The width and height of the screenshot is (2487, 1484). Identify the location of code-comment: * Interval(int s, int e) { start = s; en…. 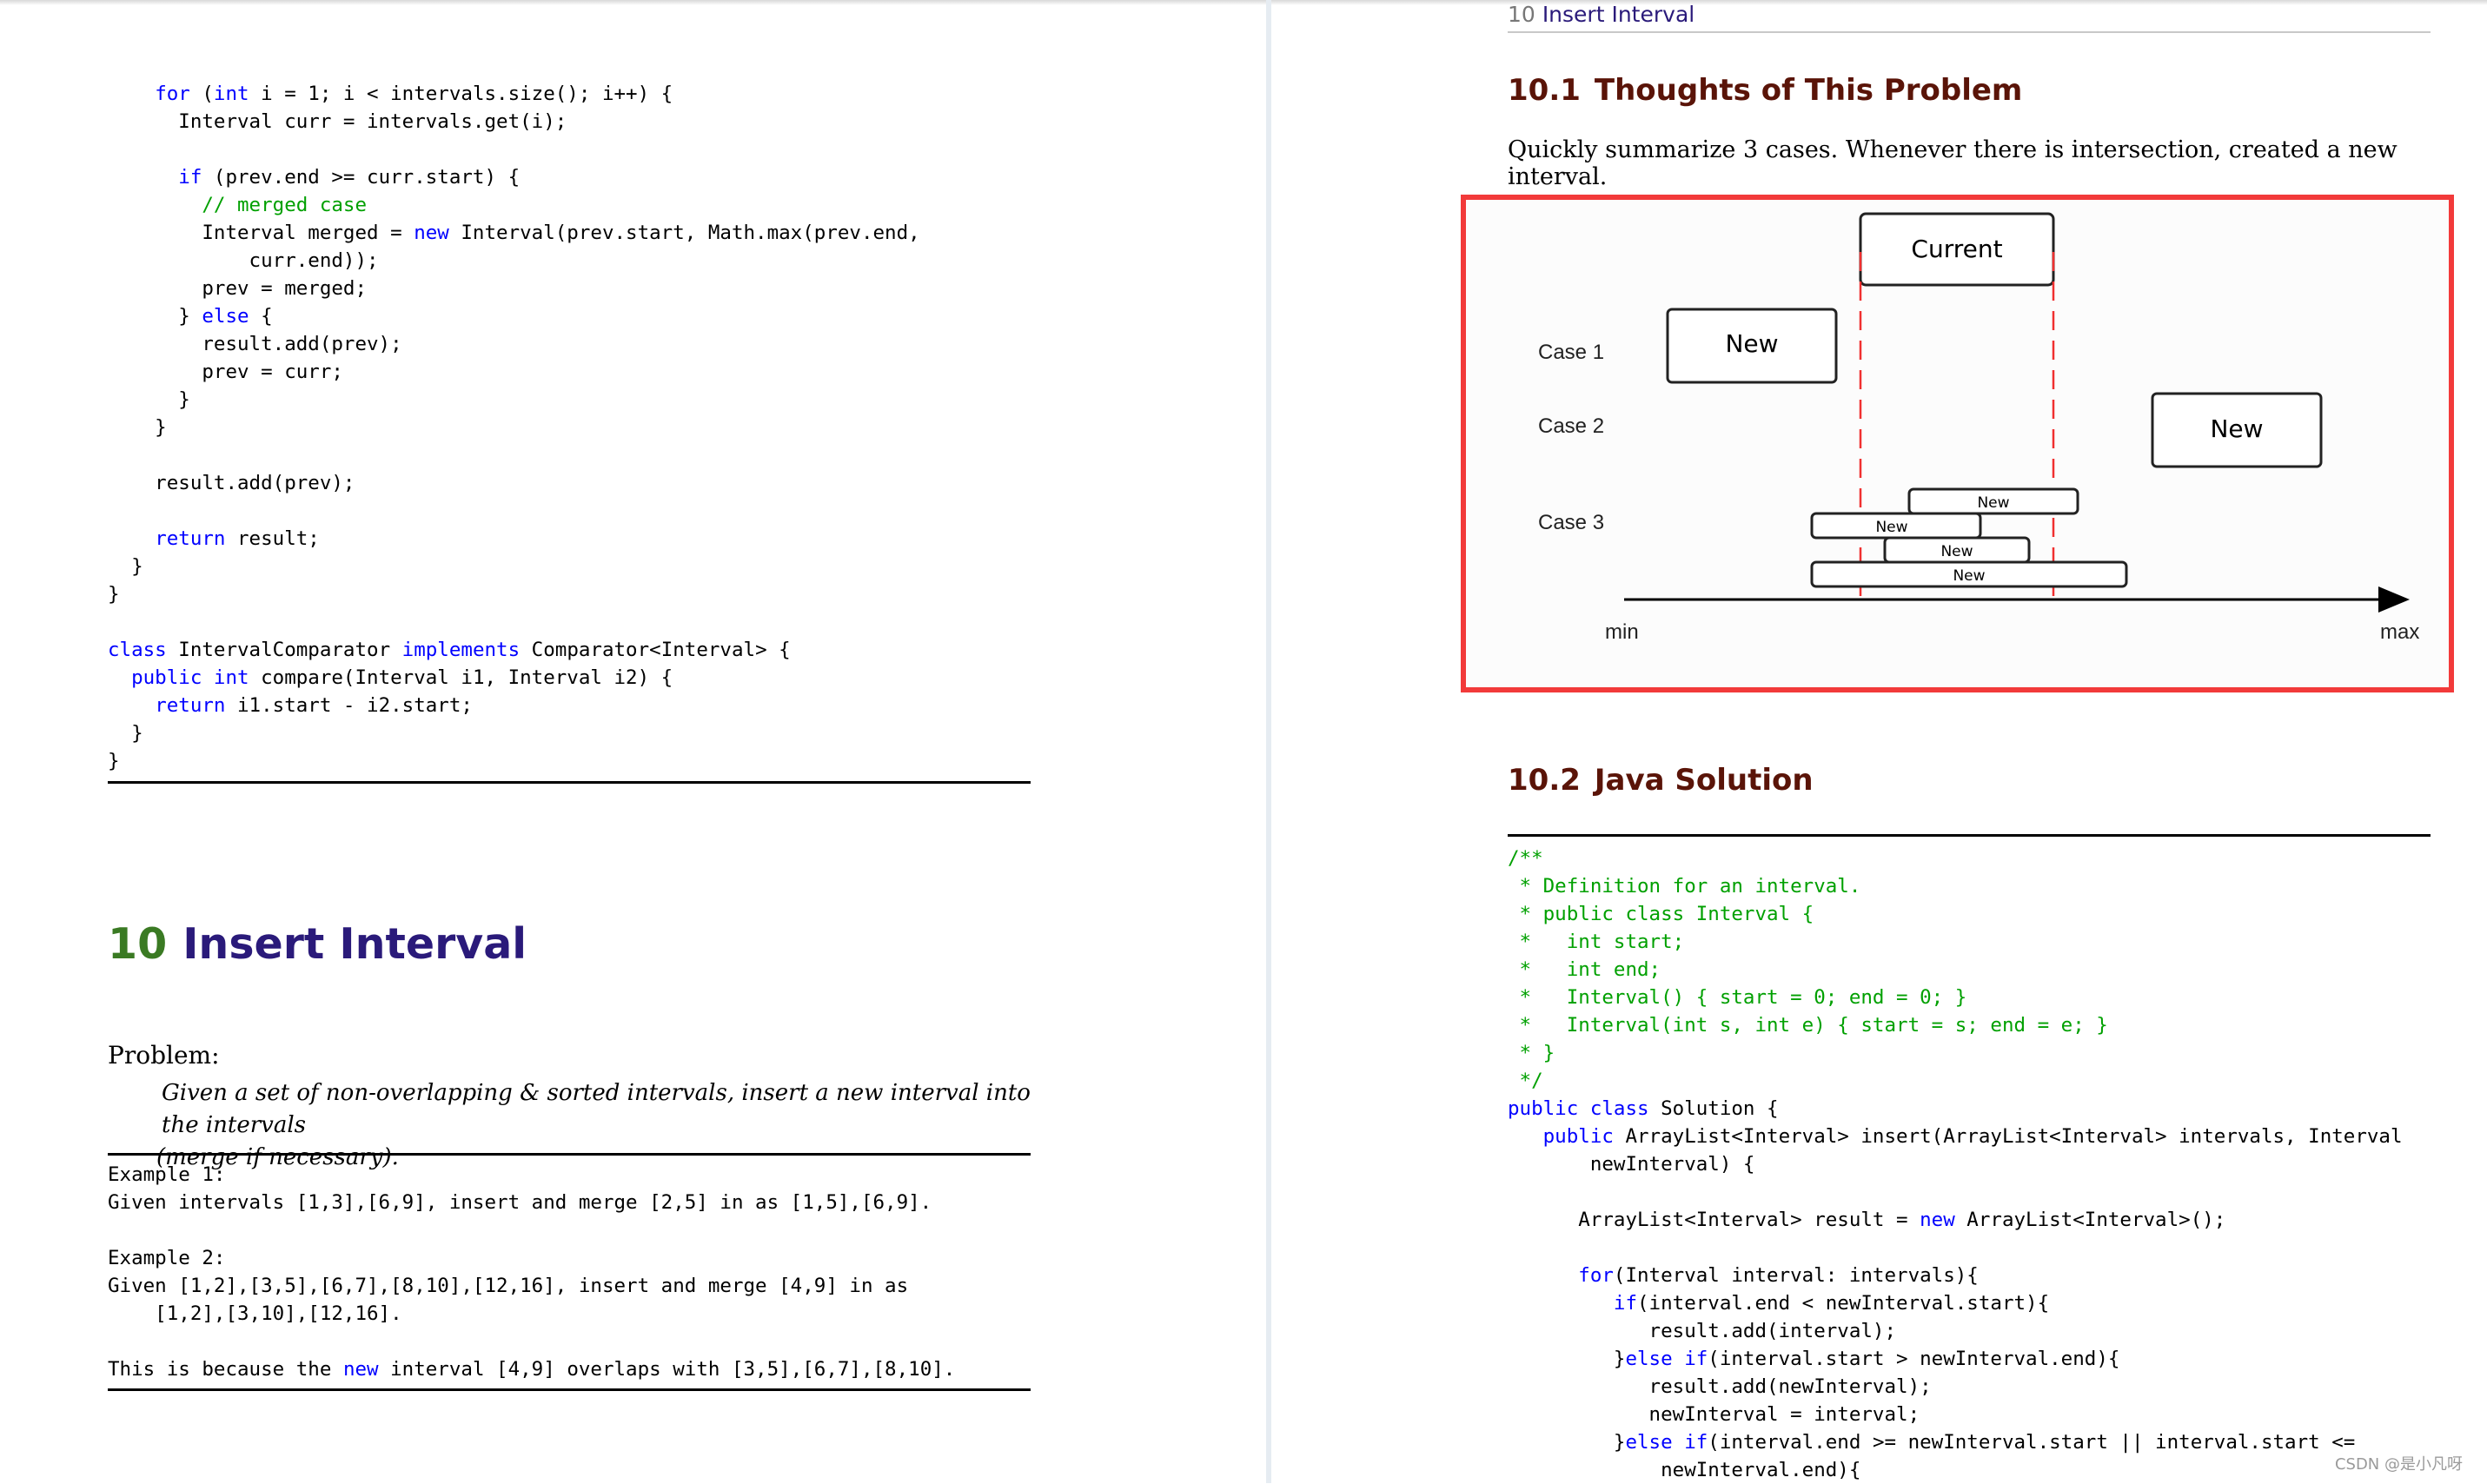
(1808, 1025).